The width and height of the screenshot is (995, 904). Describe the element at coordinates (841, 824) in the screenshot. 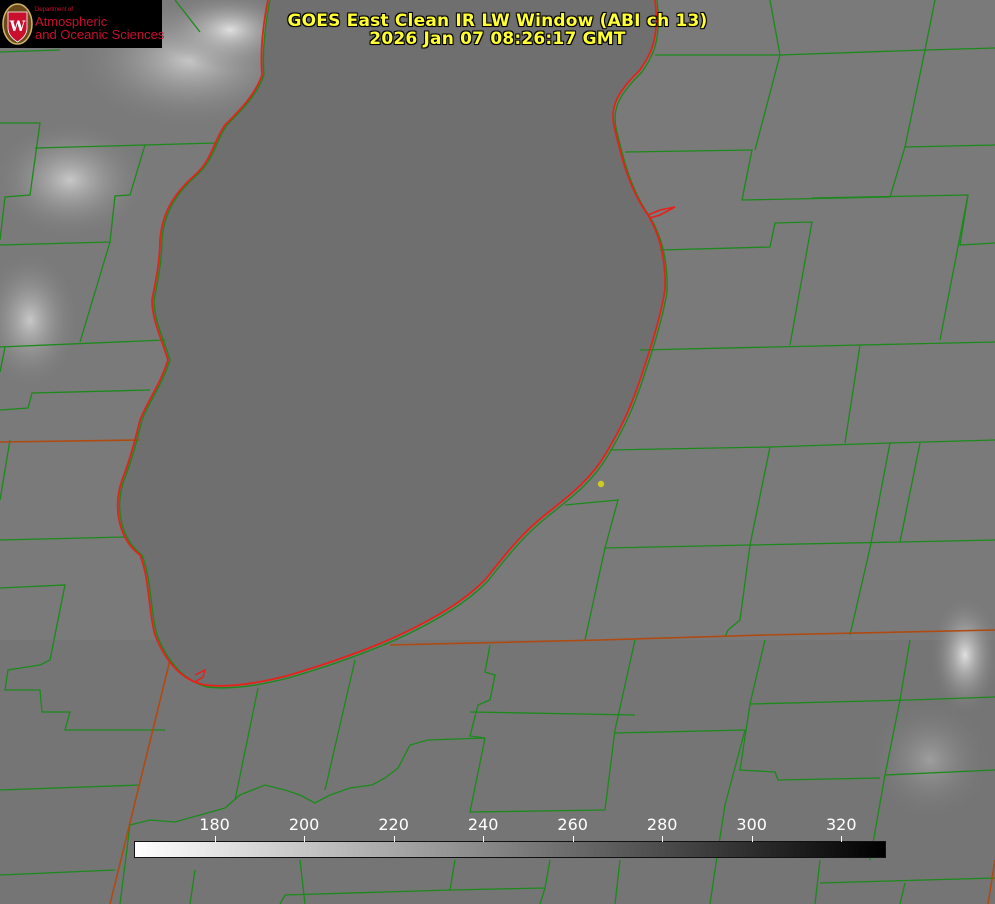

I see `colorbar-tick-label: 320` at that location.